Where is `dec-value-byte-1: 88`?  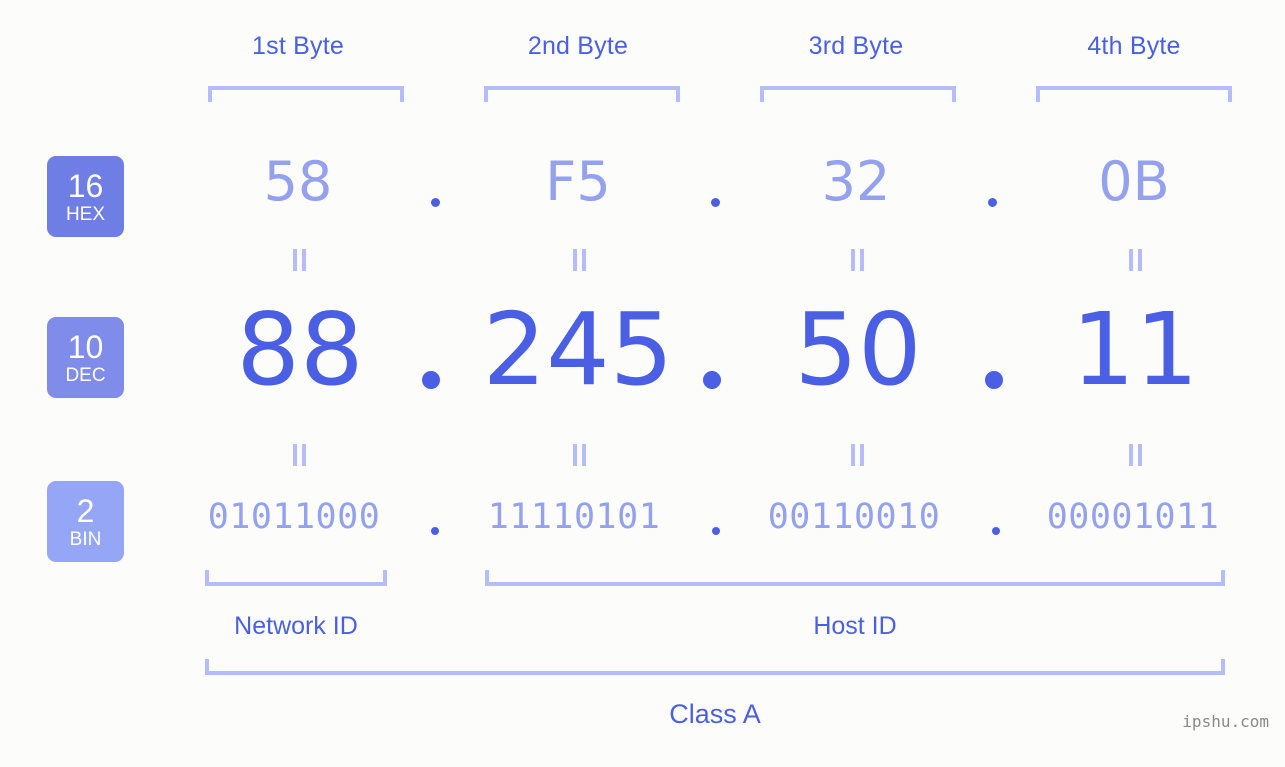 dec-value-byte-1: 88 is located at coordinates (300, 349).